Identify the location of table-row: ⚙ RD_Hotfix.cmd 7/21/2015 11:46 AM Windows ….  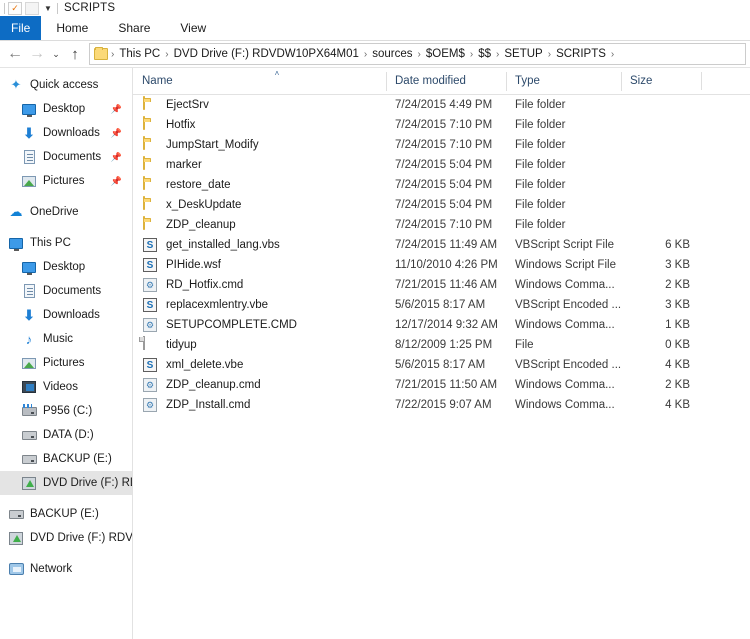
(441, 285).